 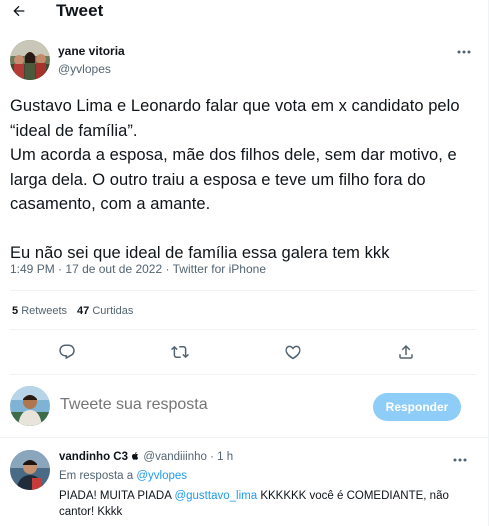 I want to click on replying-to-mention: @yvlopes, so click(x=161, y=476).